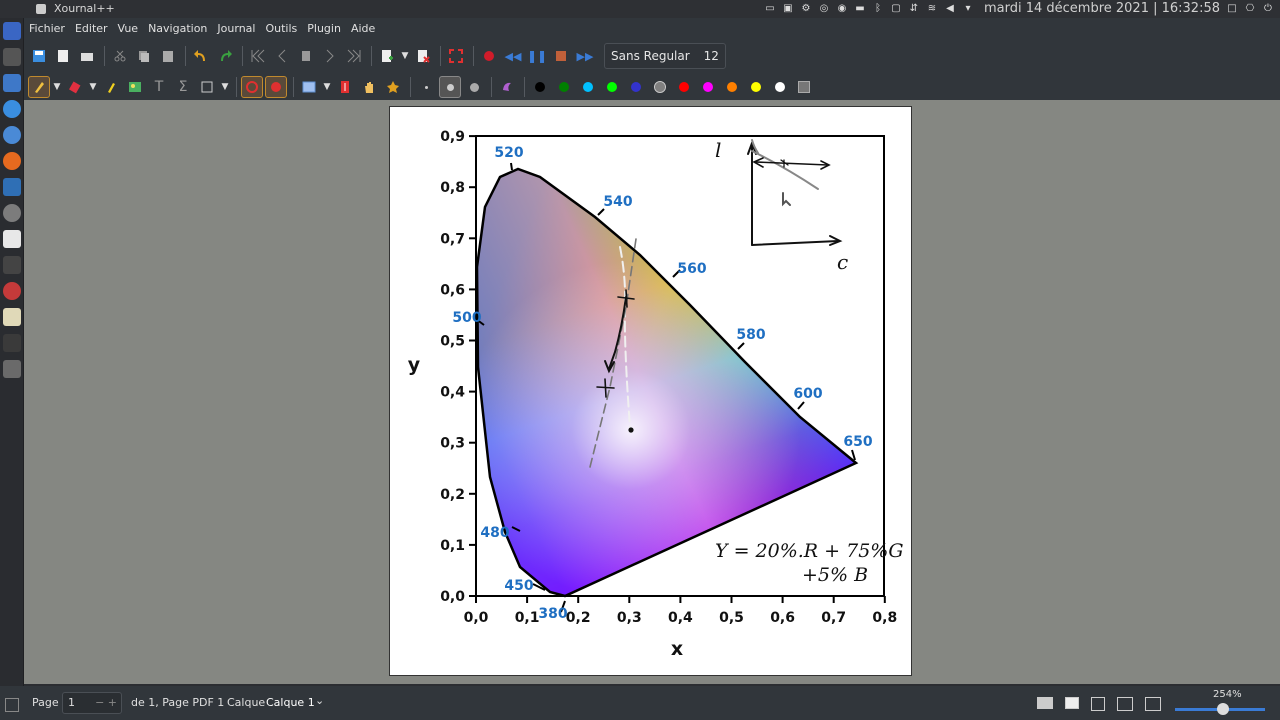 The width and height of the screenshot is (1280, 720). I want to click on zoom-fit-icon, so click(1125, 704).